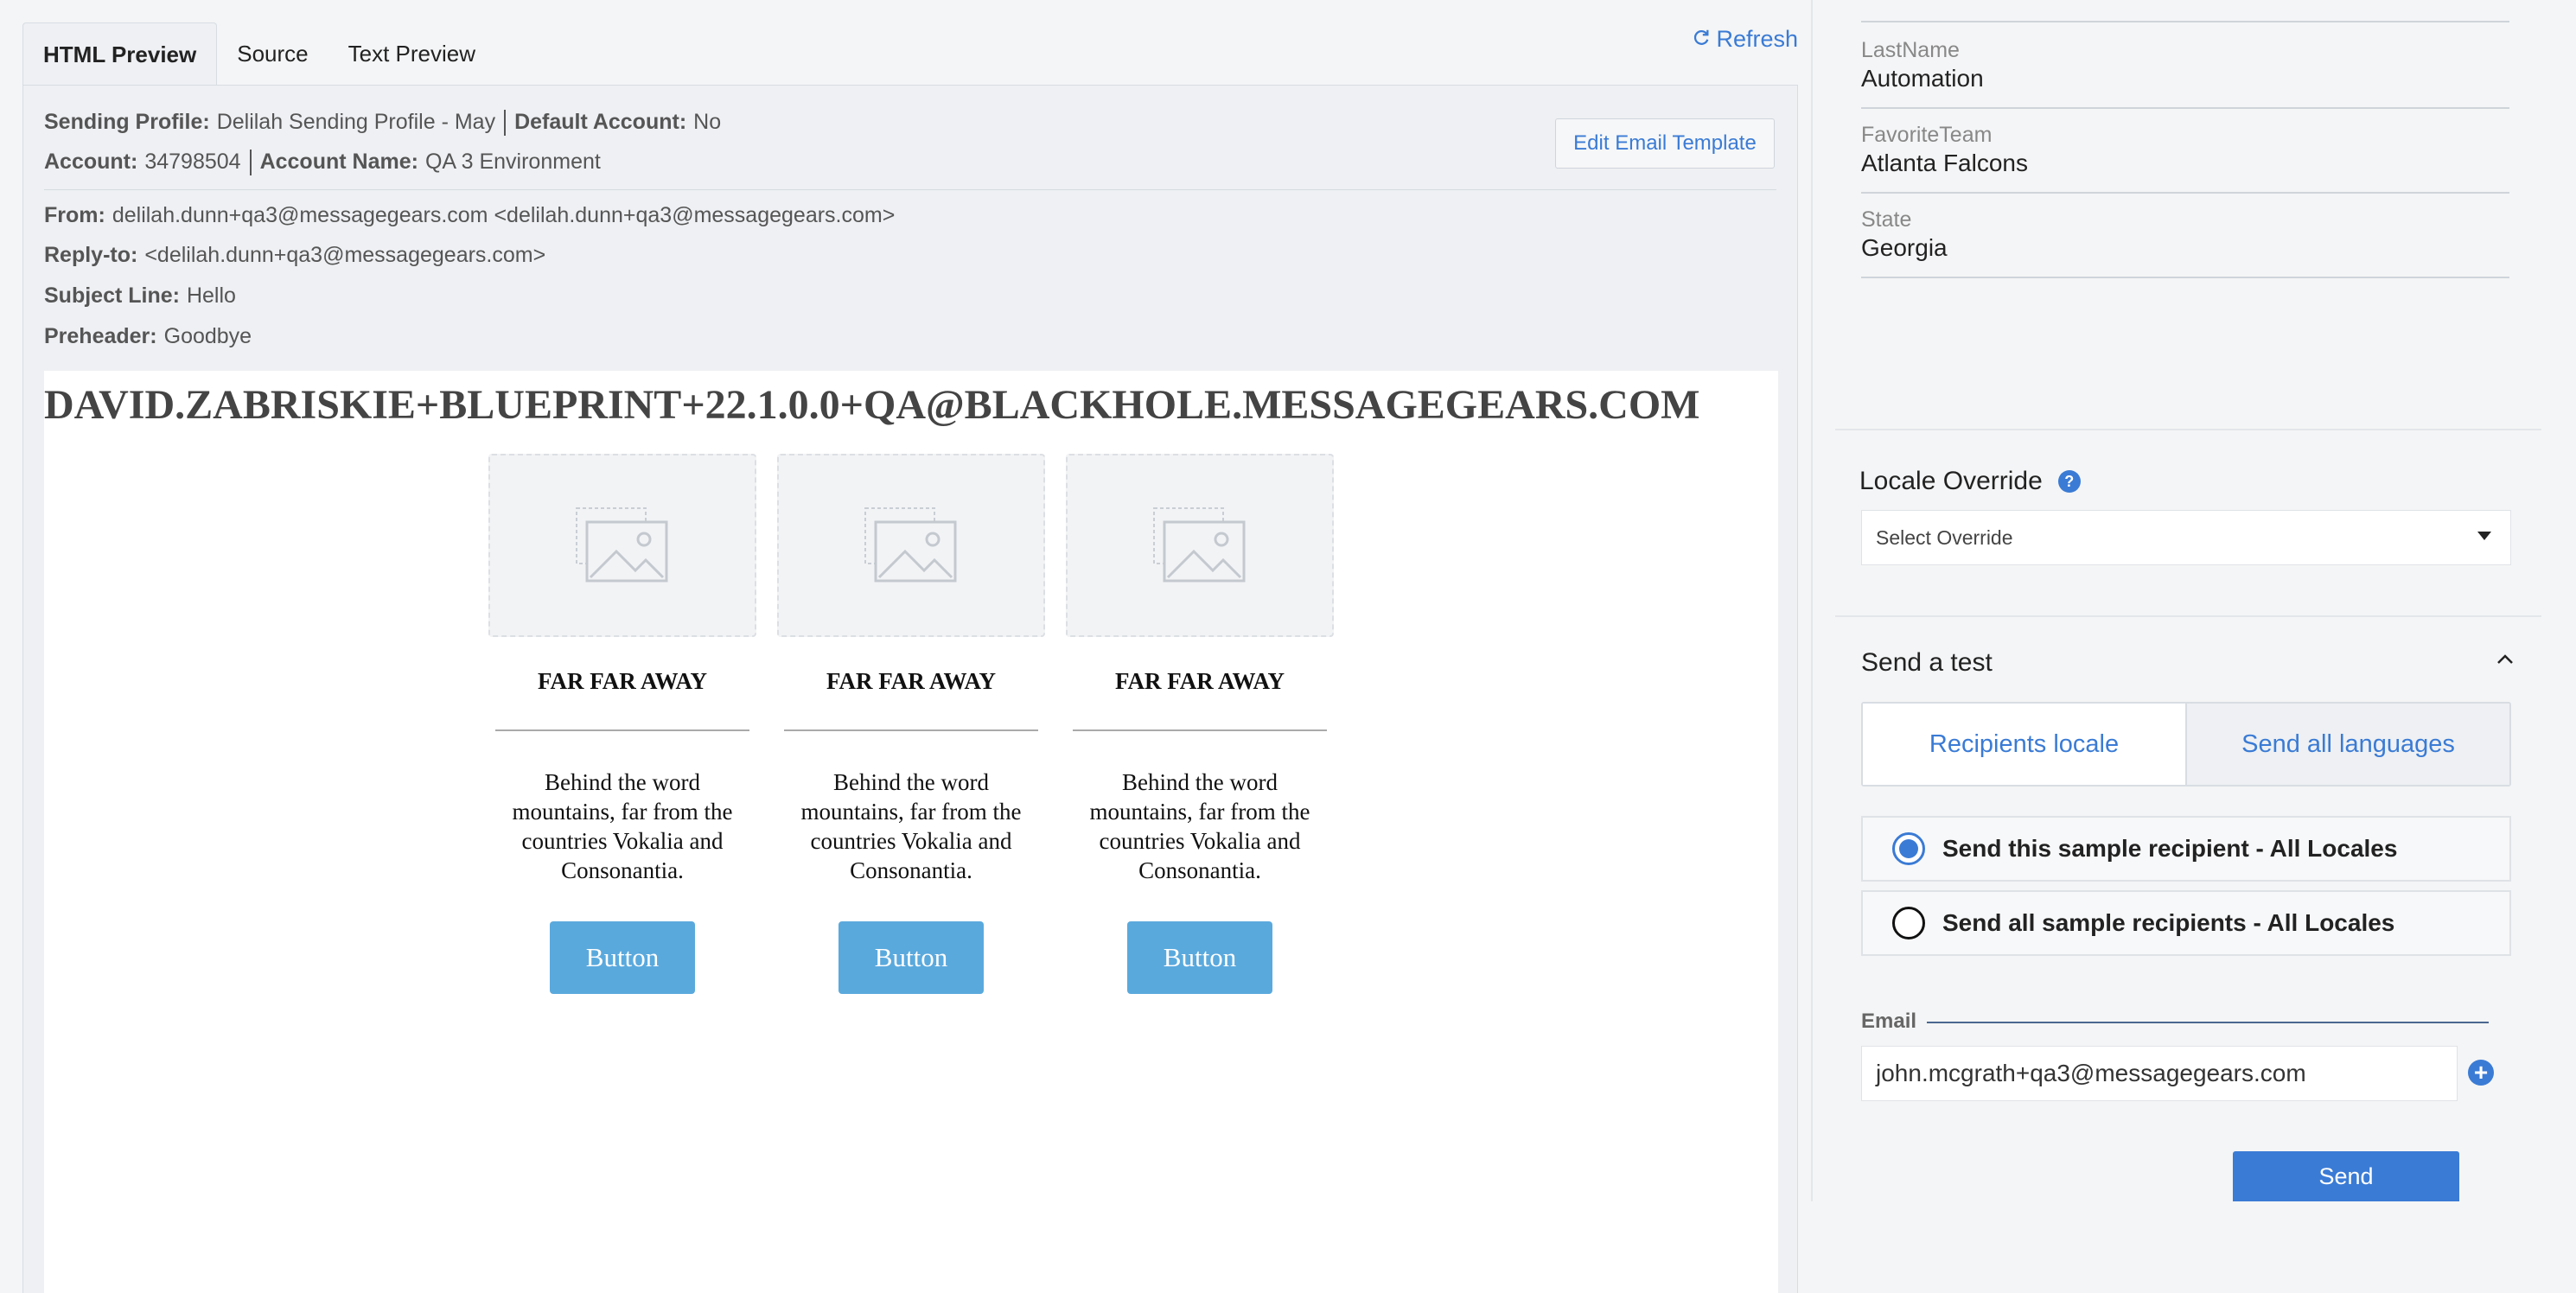 This screenshot has width=2576, height=1293. What do you see at coordinates (1757, 39) in the screenshot?
I see `refresh-label: Refresh` at bounding box center [1757, 39].